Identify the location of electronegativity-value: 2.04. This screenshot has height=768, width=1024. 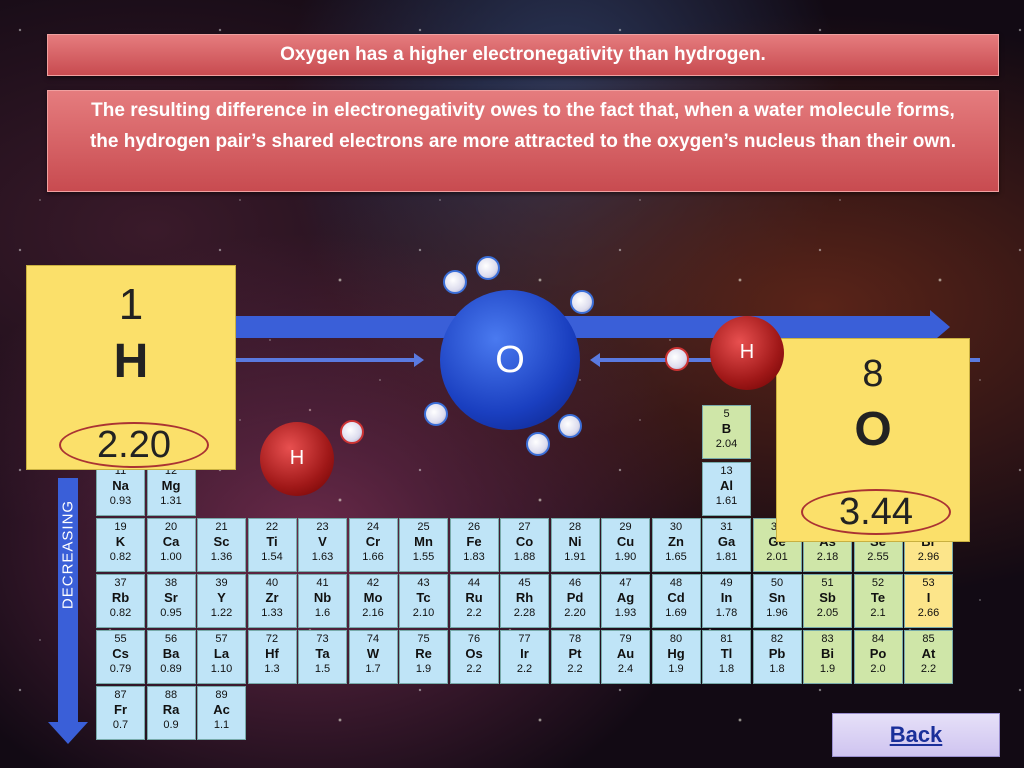
(726, 444).